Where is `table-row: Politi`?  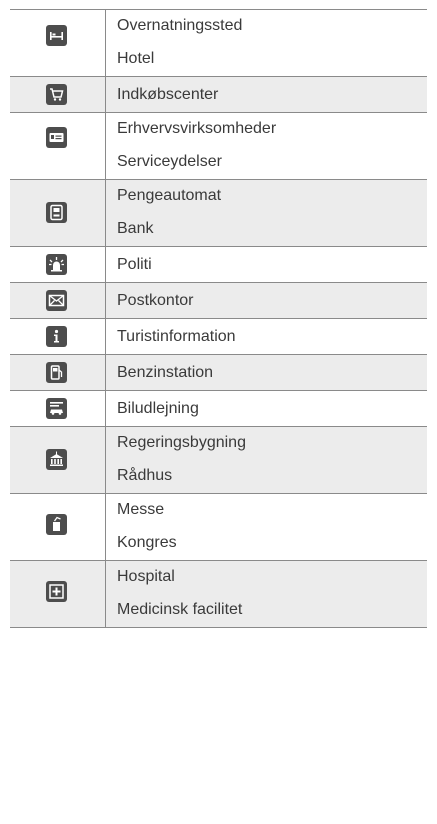
table-row: Politi is located at coordinates (218, 264).